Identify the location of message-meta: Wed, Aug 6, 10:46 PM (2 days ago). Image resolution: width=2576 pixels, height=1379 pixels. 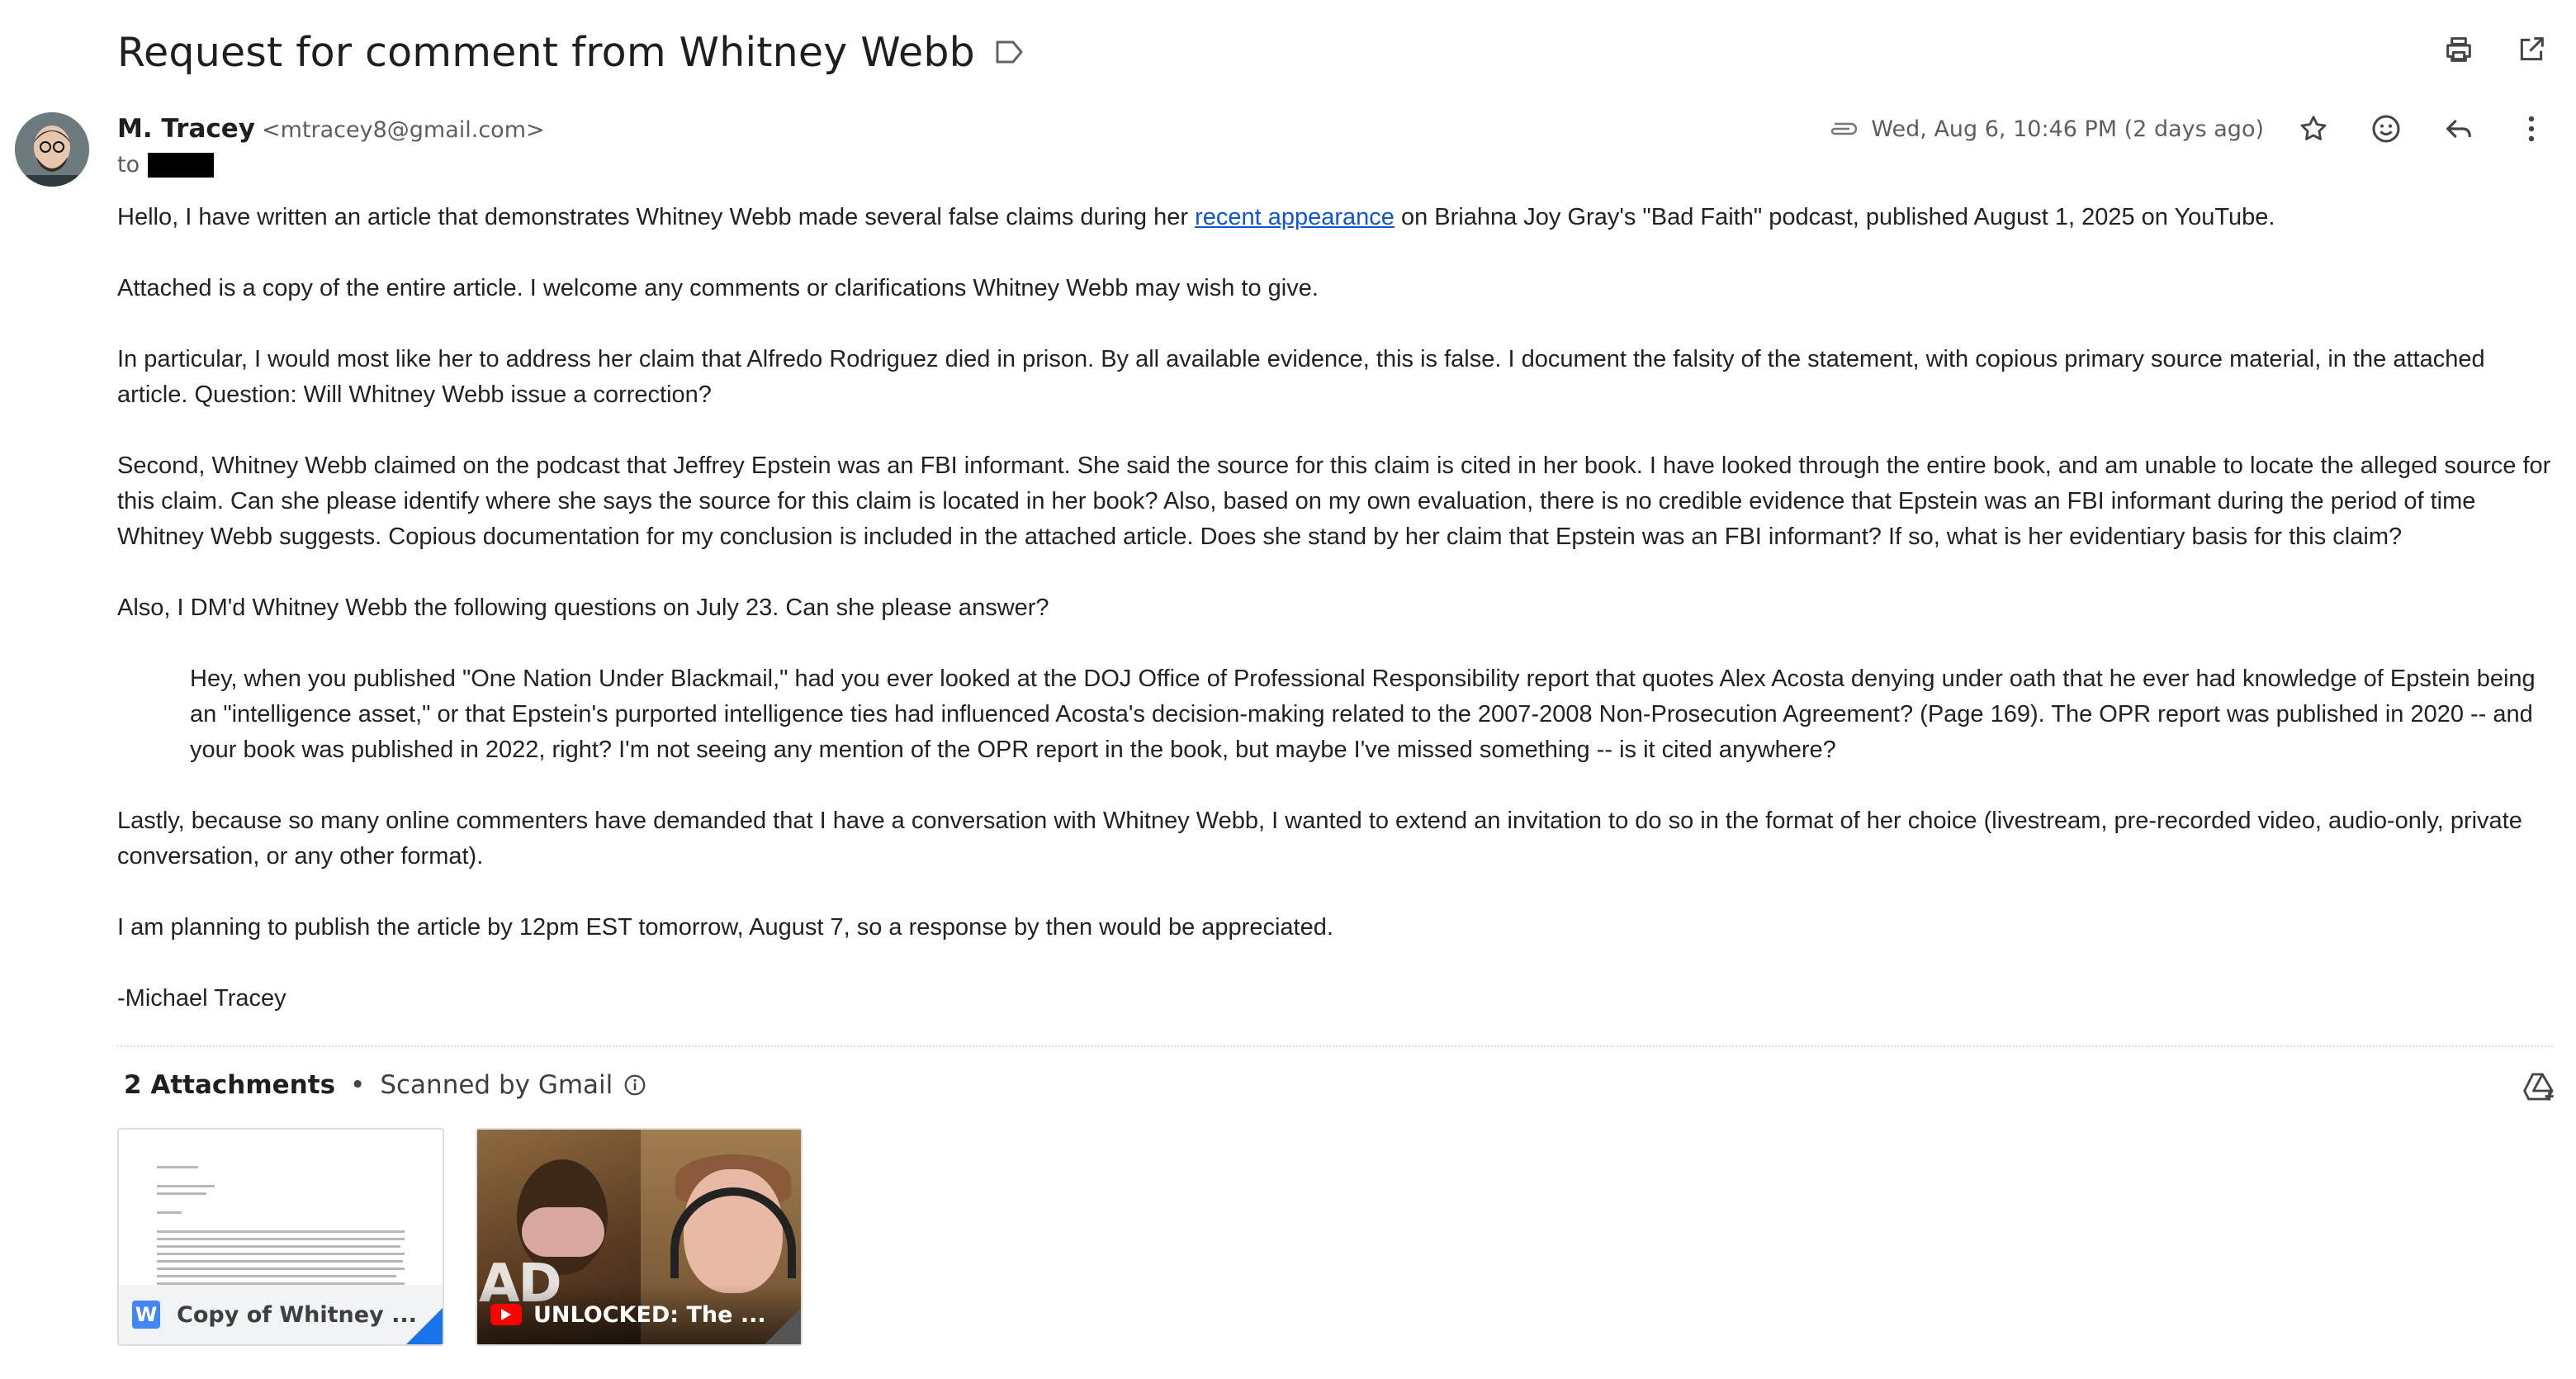
(2201, 129).